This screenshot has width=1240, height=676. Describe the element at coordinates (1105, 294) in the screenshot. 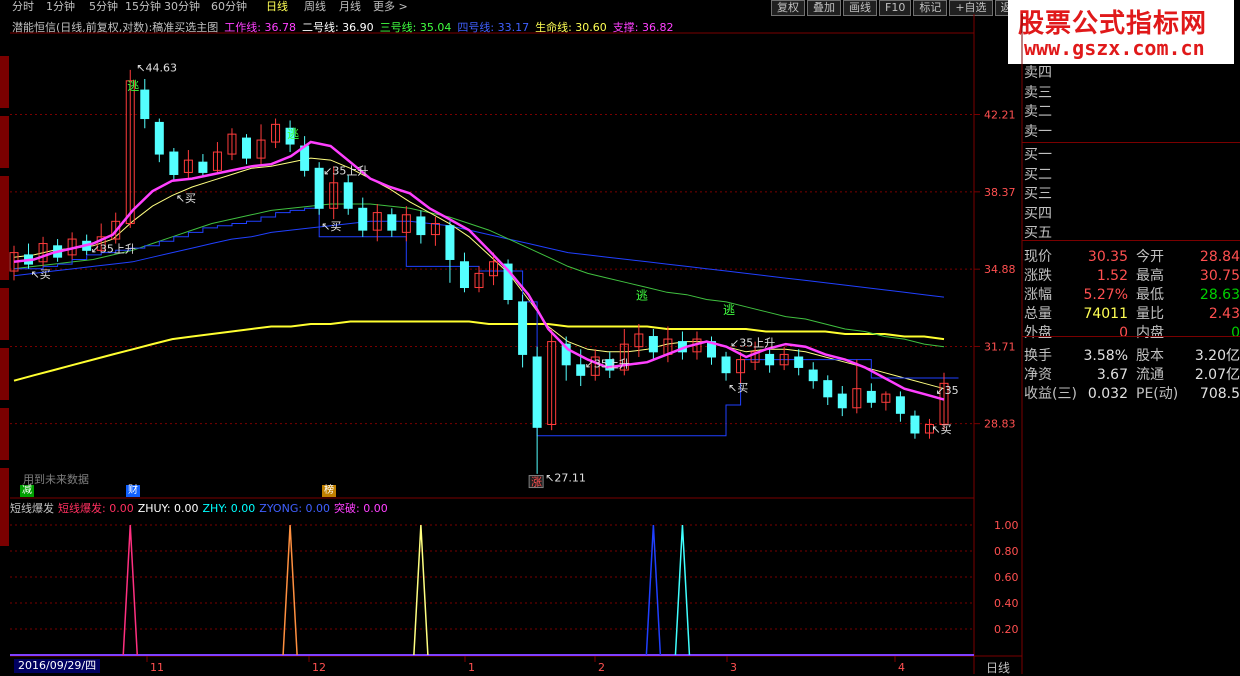

I see `quote-value: 5.27%` at that location.